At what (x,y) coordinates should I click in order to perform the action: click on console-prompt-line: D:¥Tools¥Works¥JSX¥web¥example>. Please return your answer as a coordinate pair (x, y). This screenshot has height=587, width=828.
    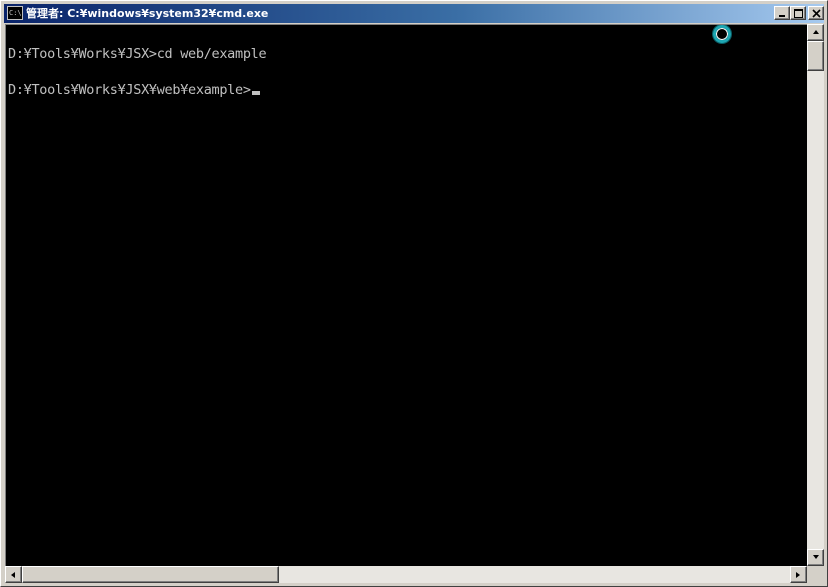
    Looking at the image, I should click on (134, 90).